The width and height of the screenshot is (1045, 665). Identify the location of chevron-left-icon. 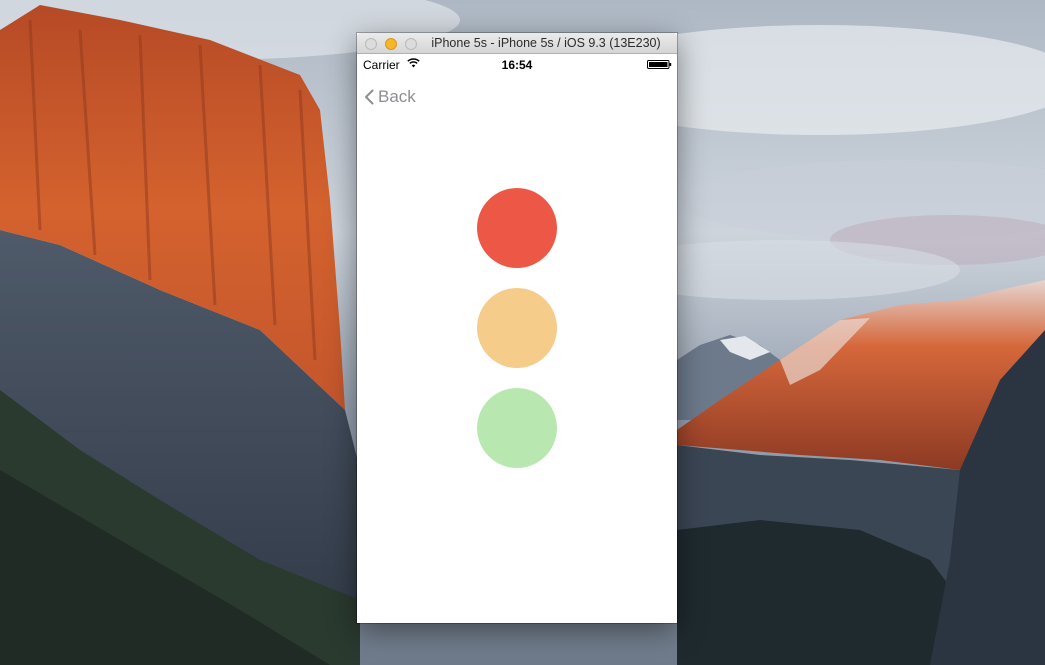
(369, 97).